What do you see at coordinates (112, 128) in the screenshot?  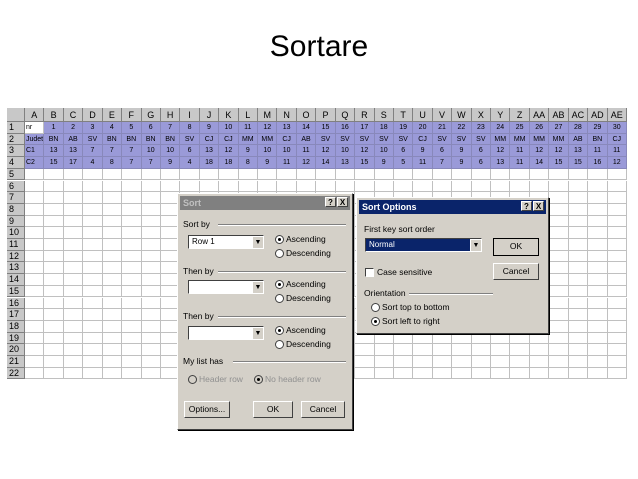 I see `sheet-cell: 4` at bounding box center [112, 128].